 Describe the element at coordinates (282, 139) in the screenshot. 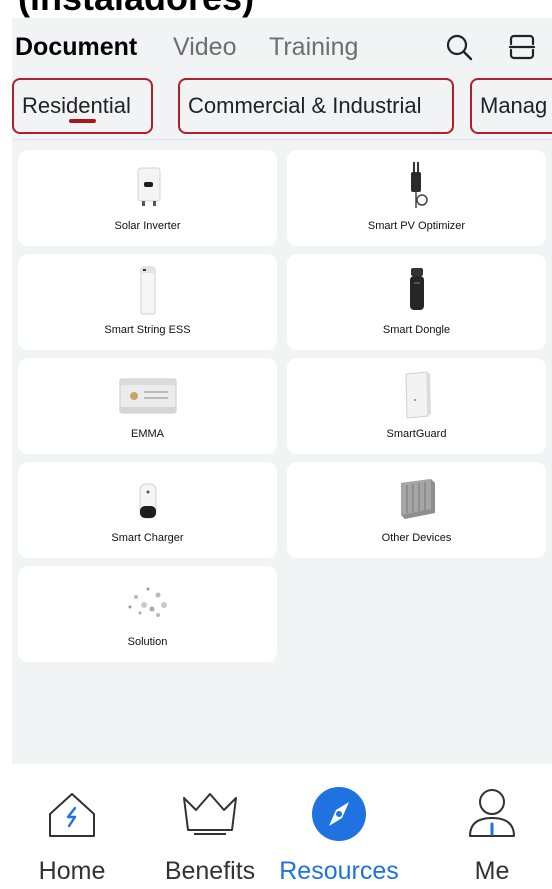

I see `category-divider` at that location.